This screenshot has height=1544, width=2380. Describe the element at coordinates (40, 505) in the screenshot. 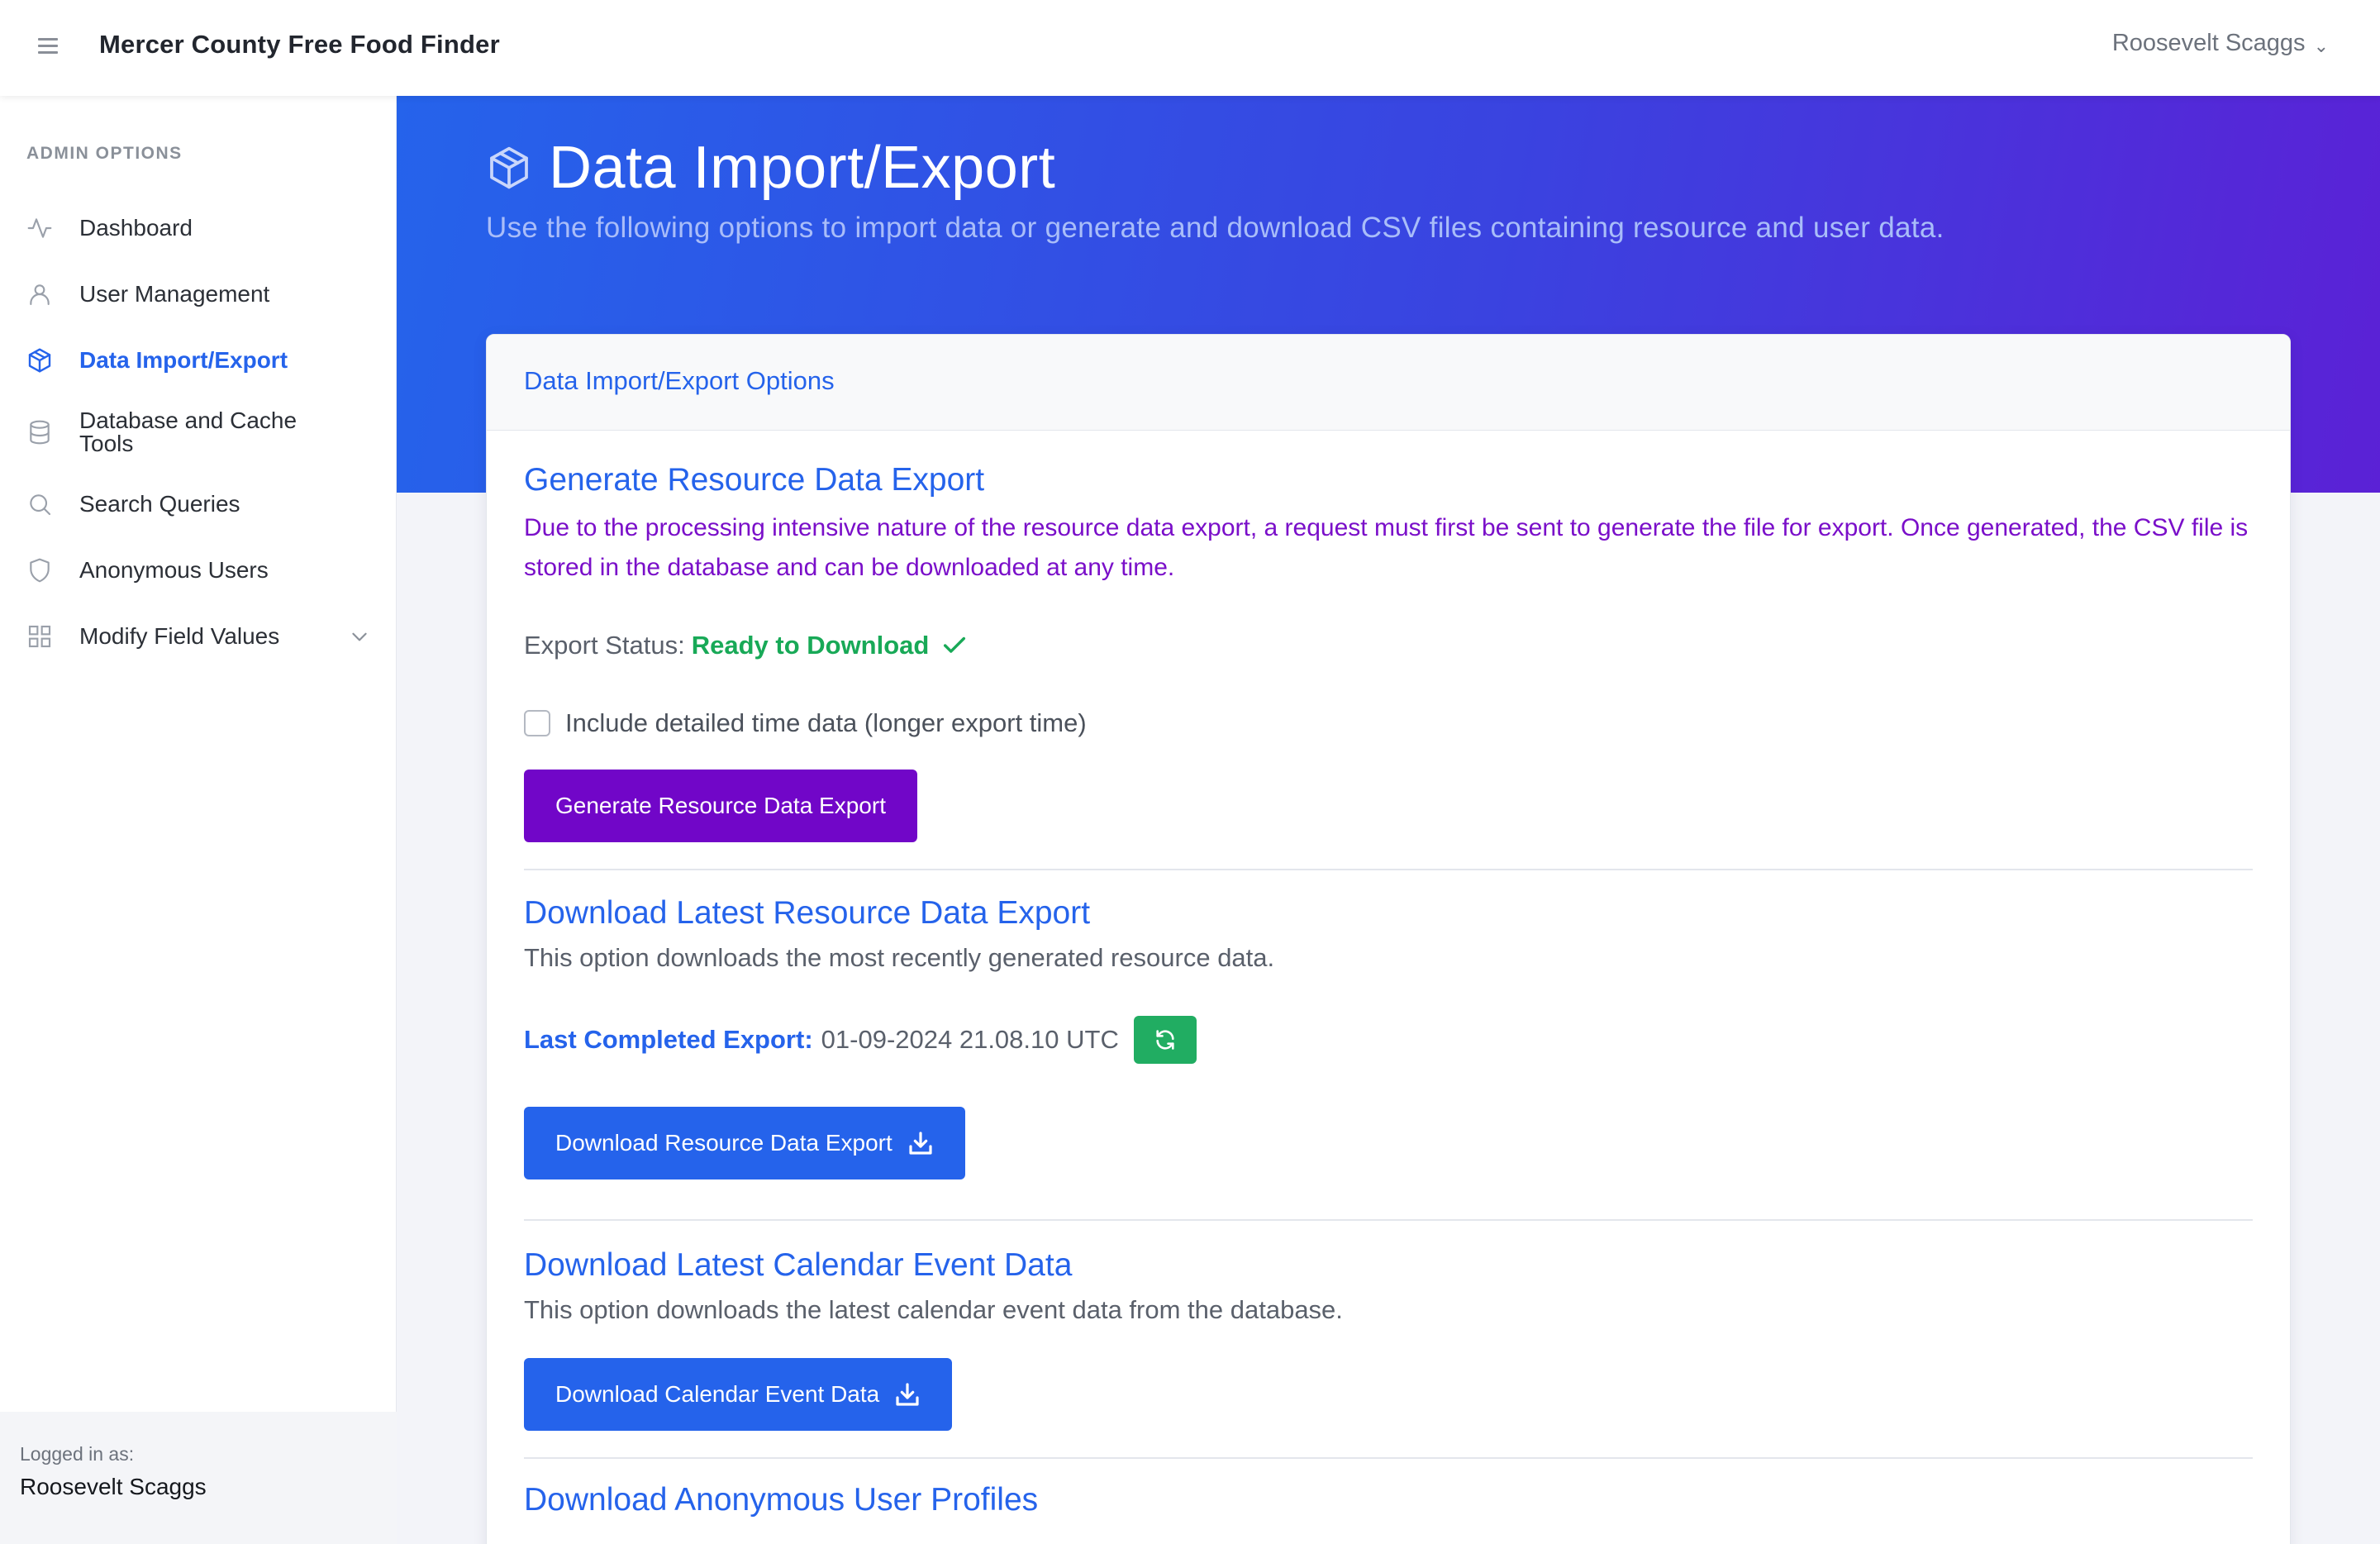

I see `search-icon` at that location.